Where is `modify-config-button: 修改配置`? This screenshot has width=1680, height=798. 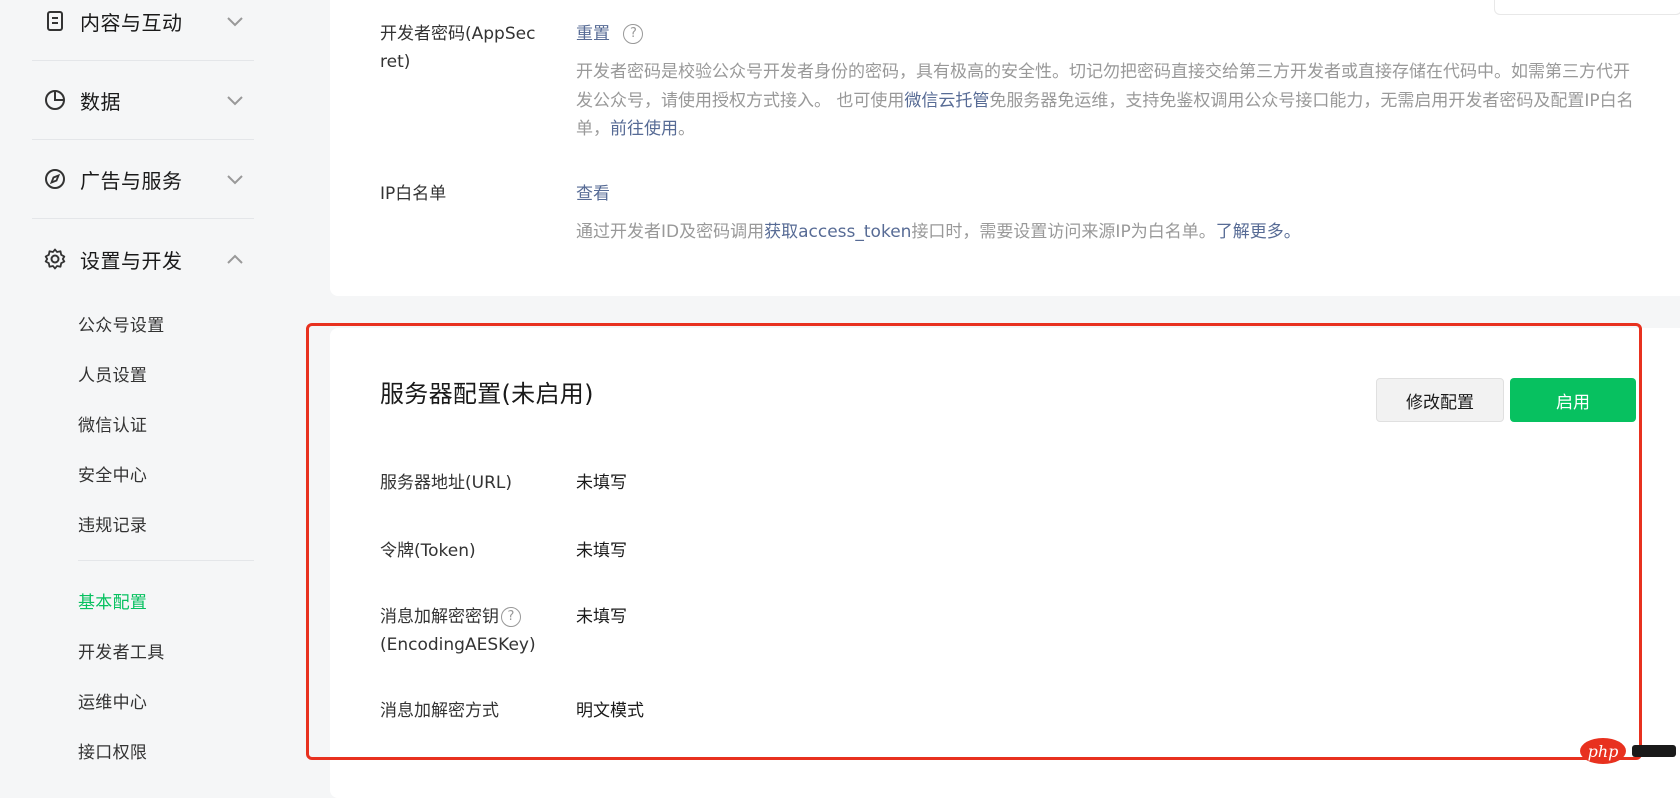
modify-config-button: 修改配置 is located at coordinates (1440, 400).